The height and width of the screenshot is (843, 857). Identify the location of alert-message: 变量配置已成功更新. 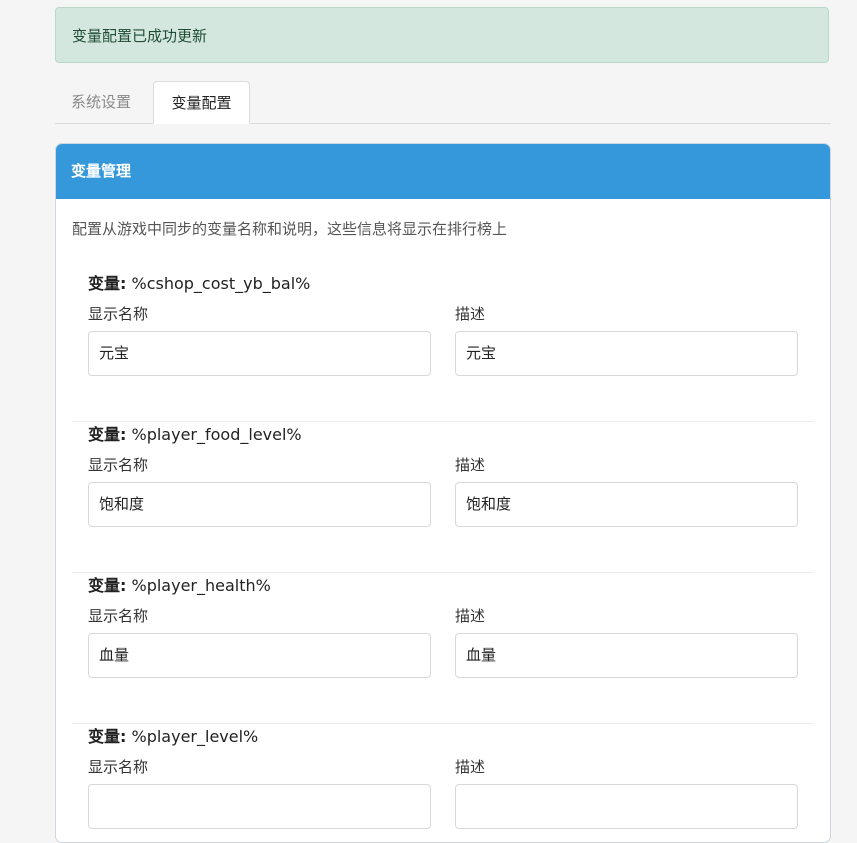
(140, 36).